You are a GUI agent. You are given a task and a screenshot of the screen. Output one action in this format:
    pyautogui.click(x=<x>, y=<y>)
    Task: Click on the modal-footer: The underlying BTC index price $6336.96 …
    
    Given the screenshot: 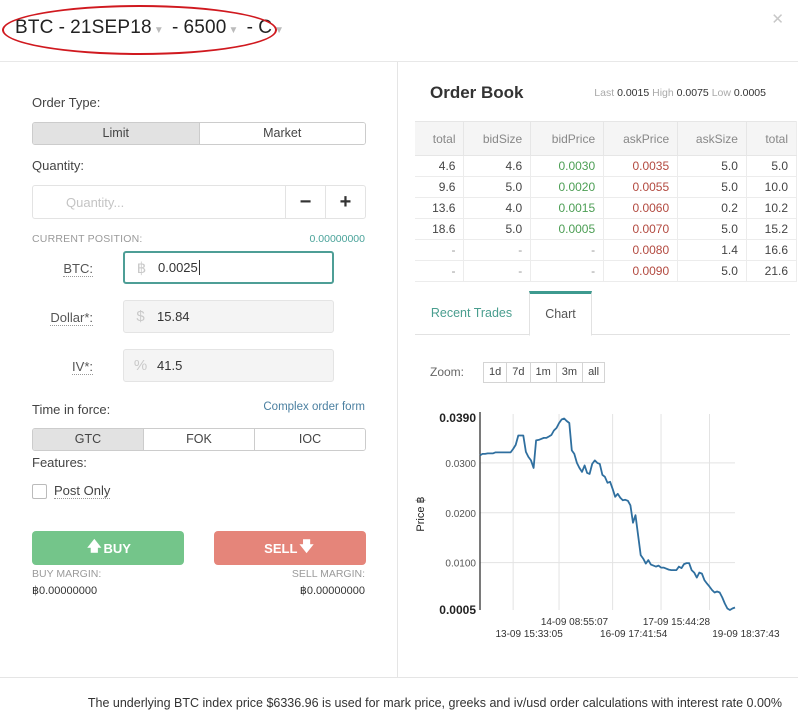 What is the action you would take?
    pyautogui.click(x=399, y=702)
    